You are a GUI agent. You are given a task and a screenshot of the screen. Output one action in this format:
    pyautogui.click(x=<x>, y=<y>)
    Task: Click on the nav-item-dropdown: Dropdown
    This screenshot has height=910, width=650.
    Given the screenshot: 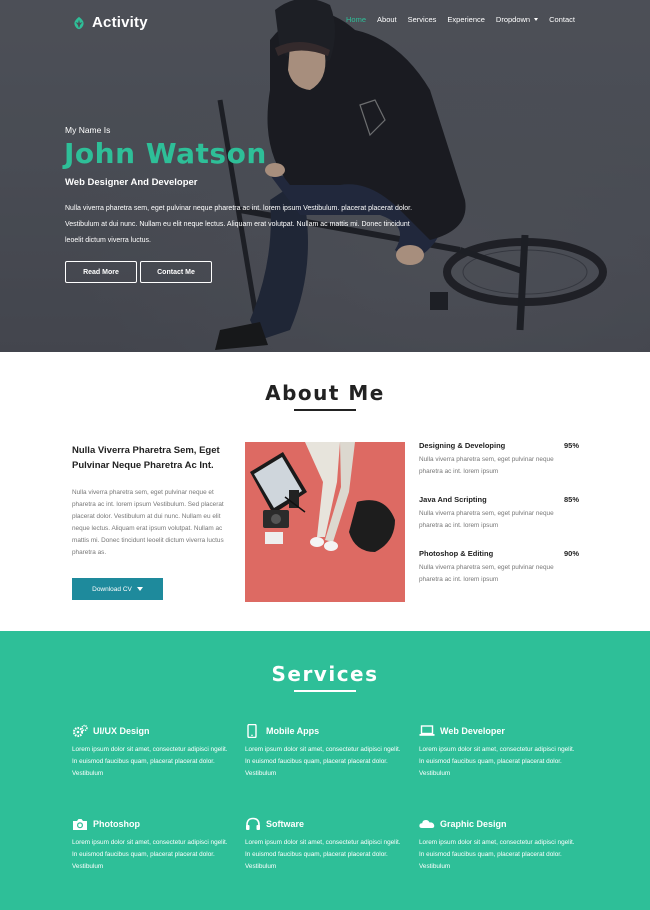 What is the action you would take?
    pyautogui.click(x=517, y=19)
    